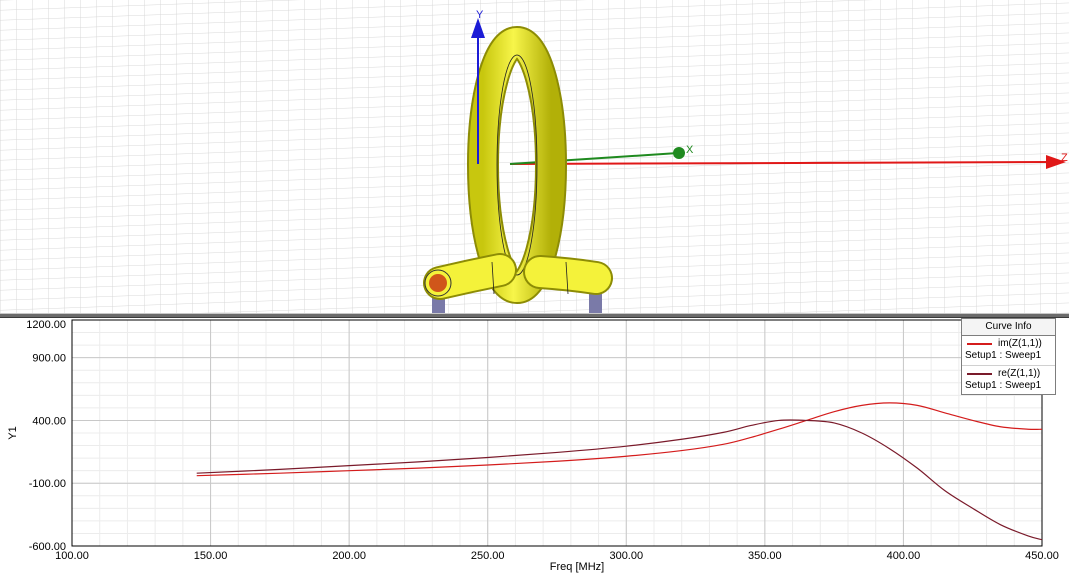  I want to click on z-axis-label: Z, so click(1064, 158).